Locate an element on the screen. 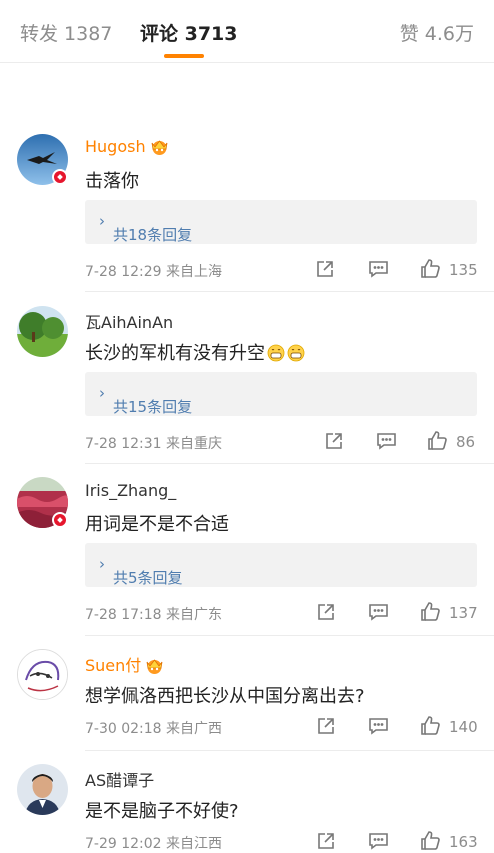  comment-meta: 7-28 17:18 来自广东 is located at coordinates (154, 615).